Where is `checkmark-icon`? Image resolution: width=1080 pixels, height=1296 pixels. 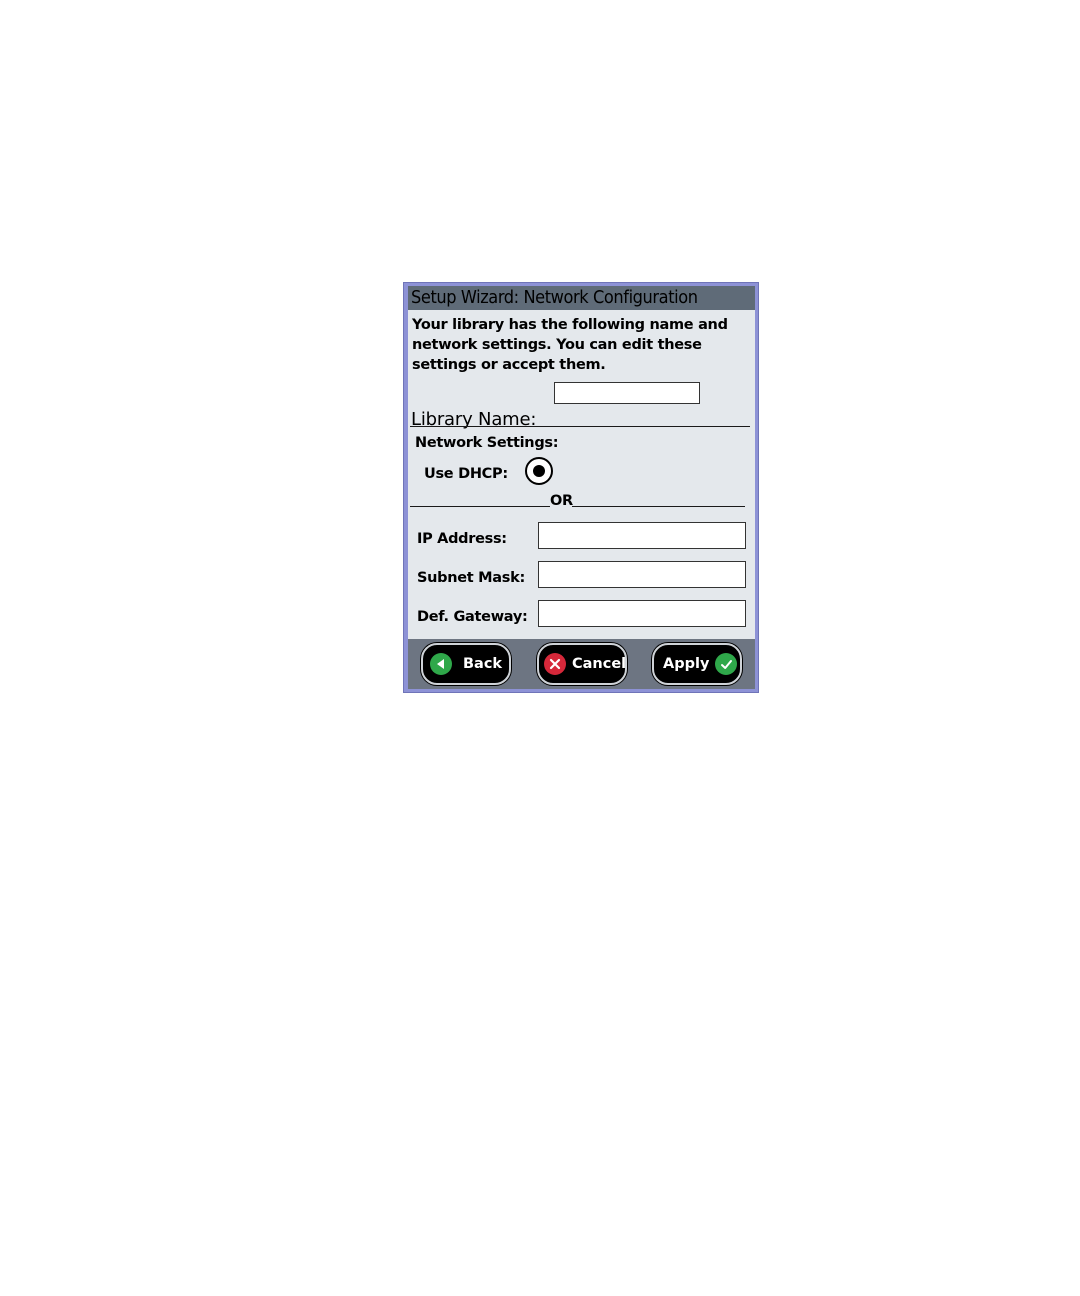
checkmark-icon is located at coordinates (726, 664).